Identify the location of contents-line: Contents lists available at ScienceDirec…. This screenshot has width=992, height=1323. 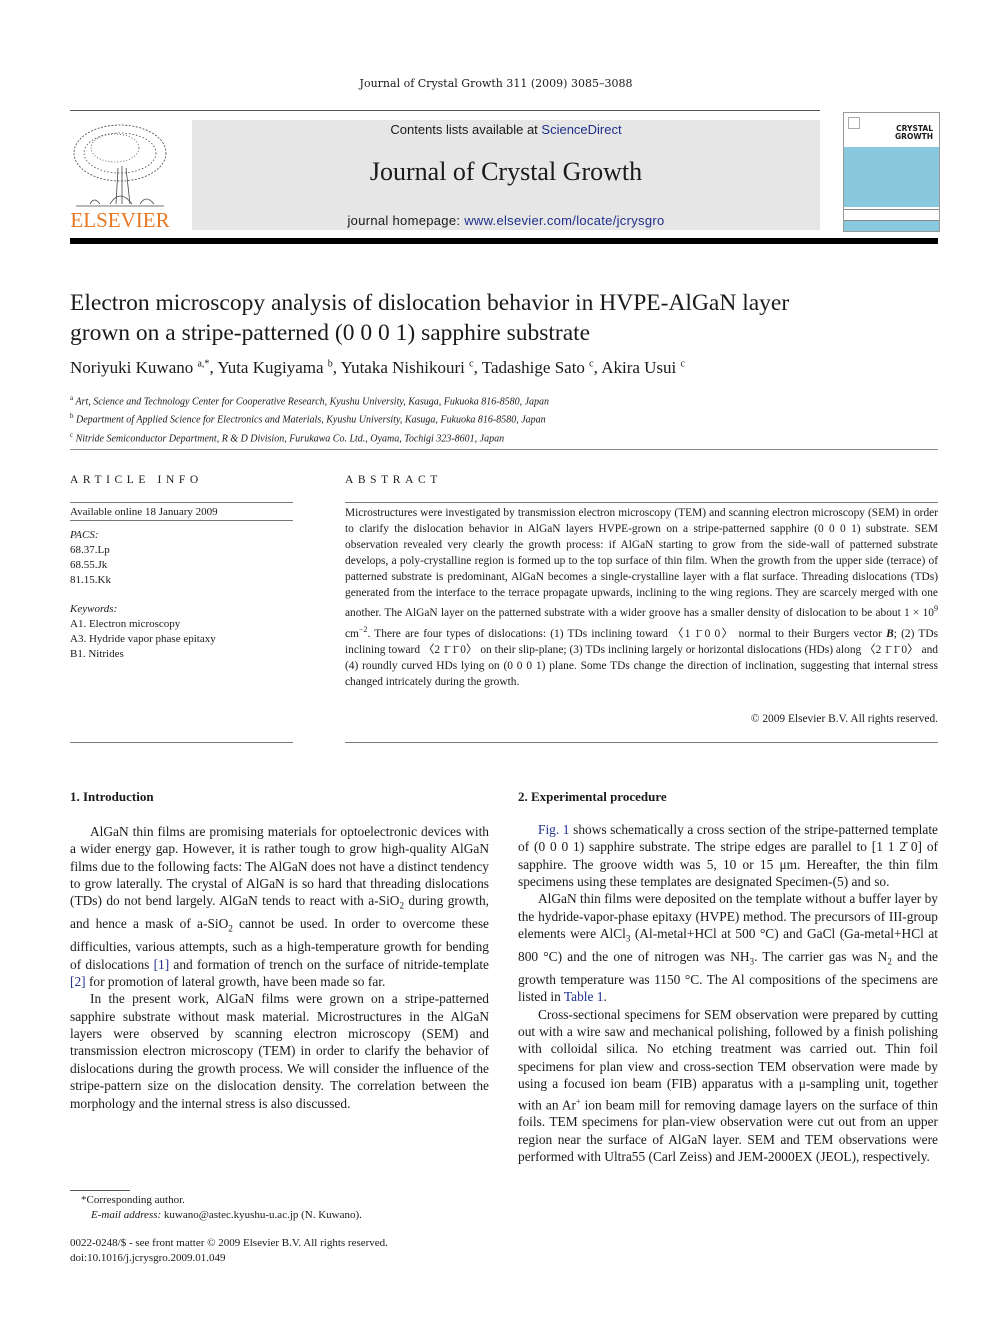
(506, 129).